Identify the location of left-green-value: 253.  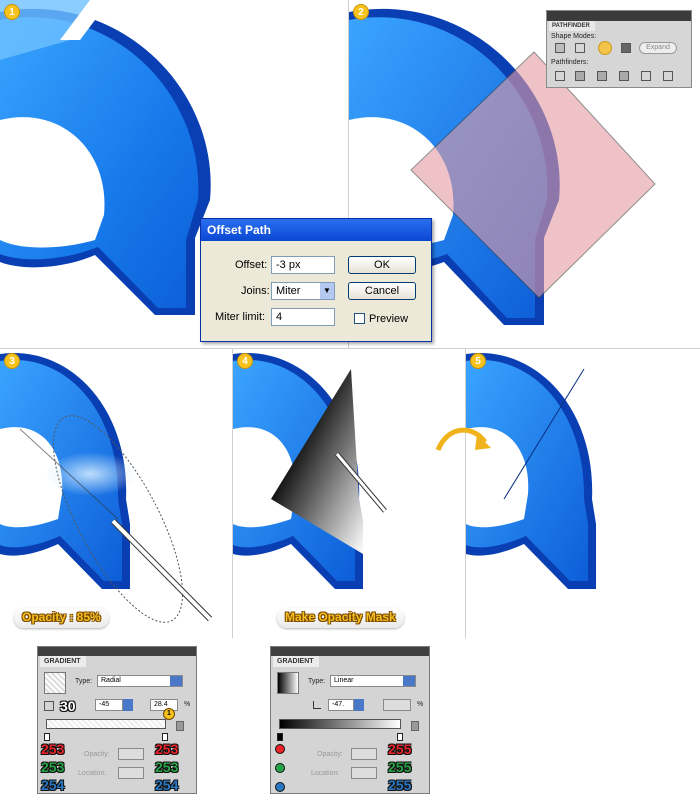
(53, 767).